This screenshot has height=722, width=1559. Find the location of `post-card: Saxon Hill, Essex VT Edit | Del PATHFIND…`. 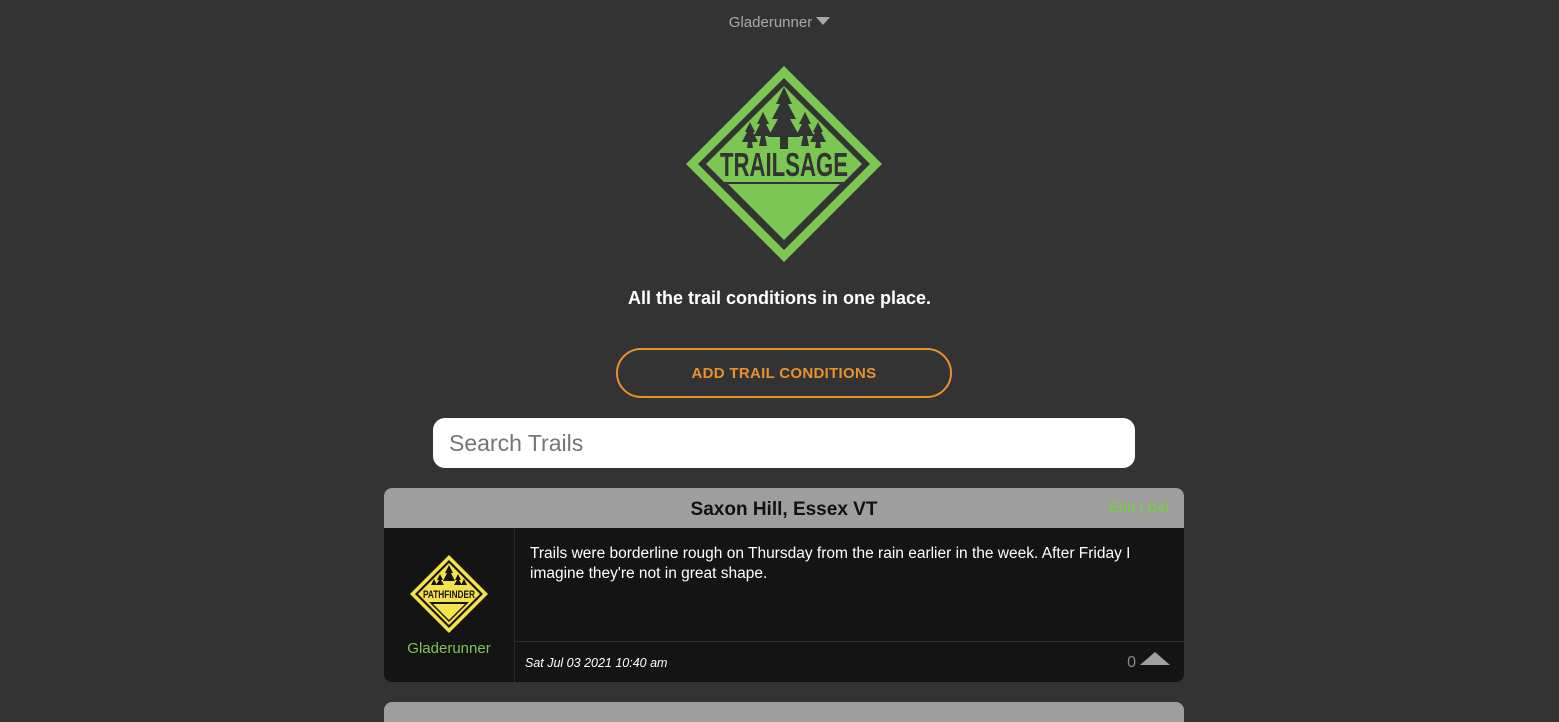

post-card: Saxon Hill, Essex VT Edit | Del PATHFIND… is located at coordinates (784, 585).